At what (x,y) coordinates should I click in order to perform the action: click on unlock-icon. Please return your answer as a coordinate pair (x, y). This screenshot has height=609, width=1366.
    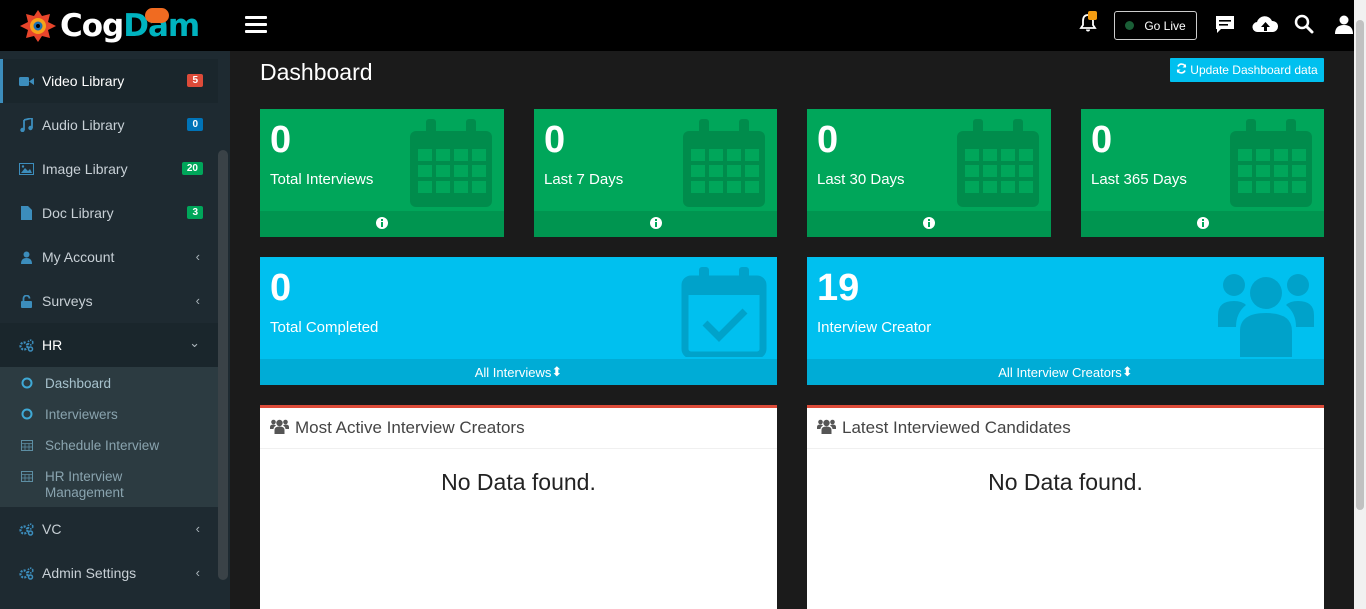
    Looking at the image, I should click on (26, 301).